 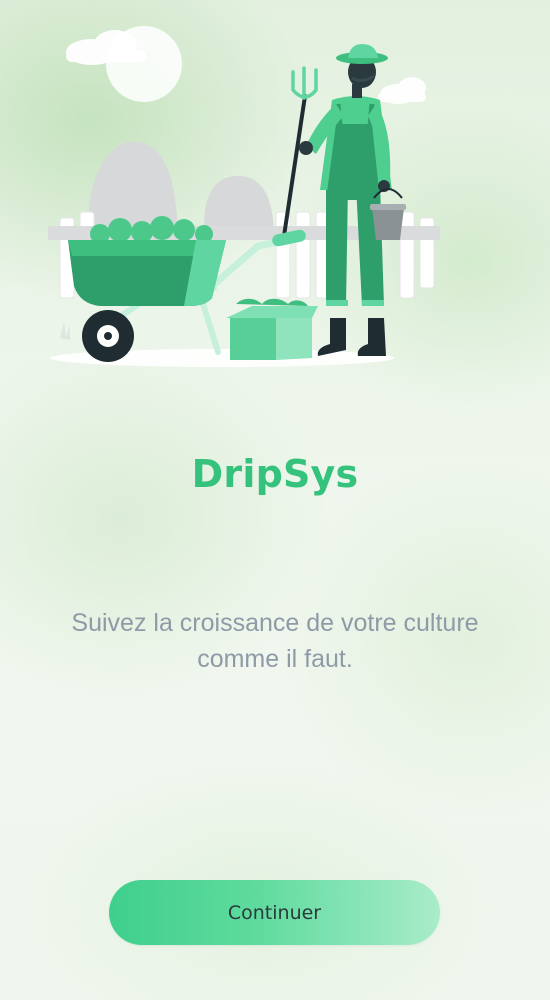 I want to click on continue-button: Continuer, so click(x=274, y=912).